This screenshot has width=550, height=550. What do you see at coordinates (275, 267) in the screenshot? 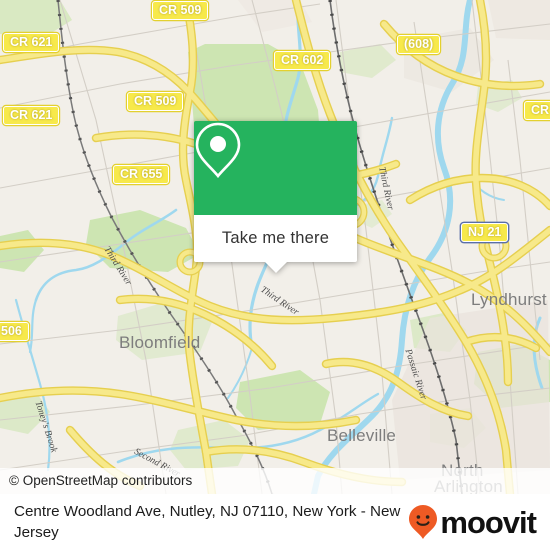
I see `popup-pointer` at bounding box center [275, 267].